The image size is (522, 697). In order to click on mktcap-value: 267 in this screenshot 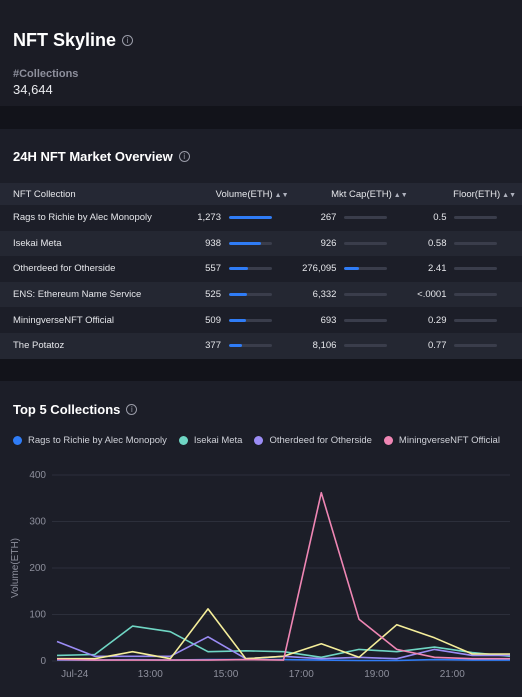, I will do `click(328, 218)`.